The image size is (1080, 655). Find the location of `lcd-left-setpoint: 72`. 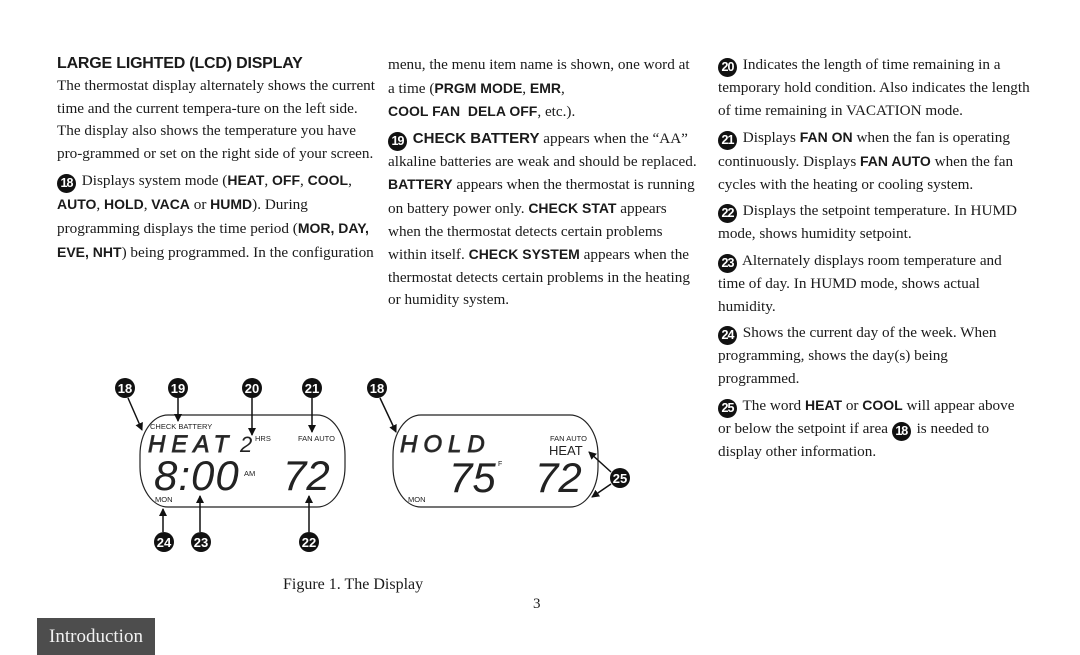

lcd-left-setpoint: 72 is located at coordinates (306, 475).